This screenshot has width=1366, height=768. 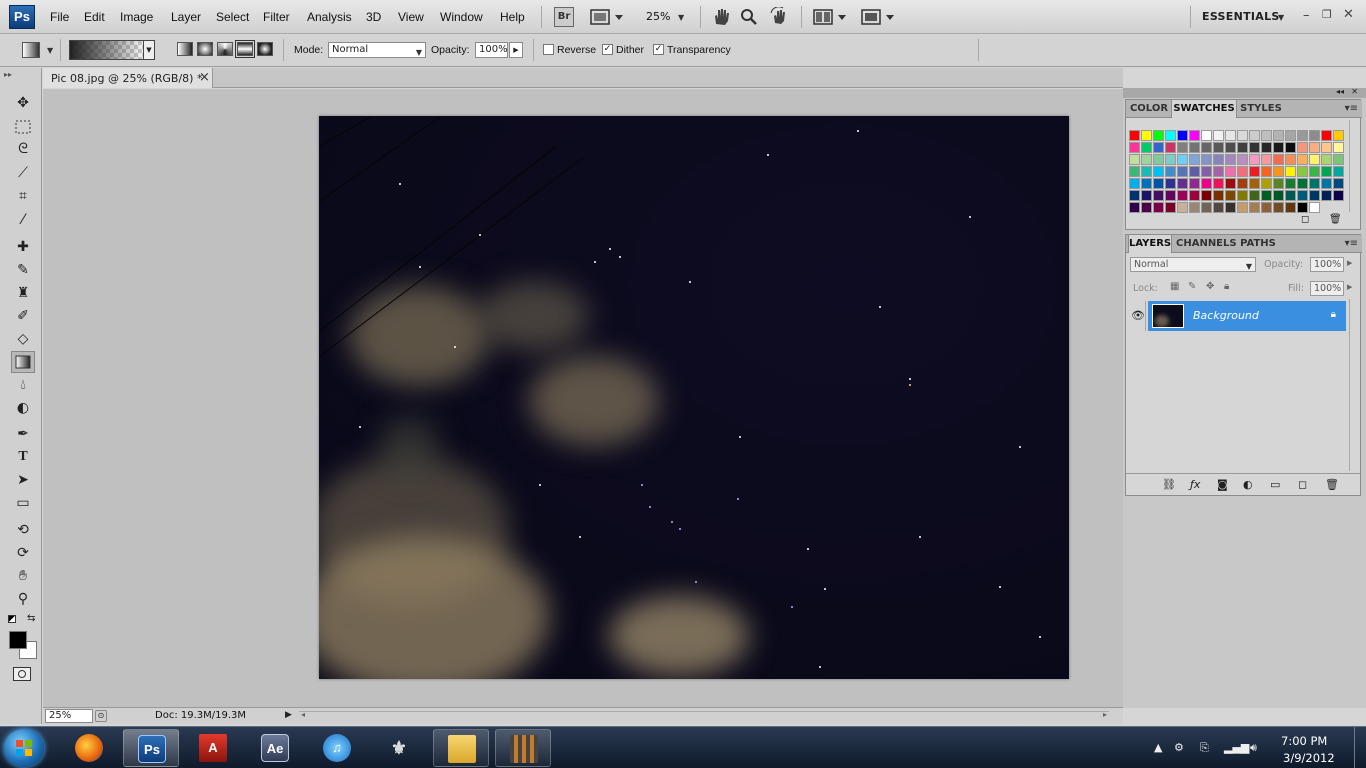 What do you see at coordinates (151, 748) in the screenshot?
I see `taskbar-photoshop: Ps` at bounding box center [151, 748].